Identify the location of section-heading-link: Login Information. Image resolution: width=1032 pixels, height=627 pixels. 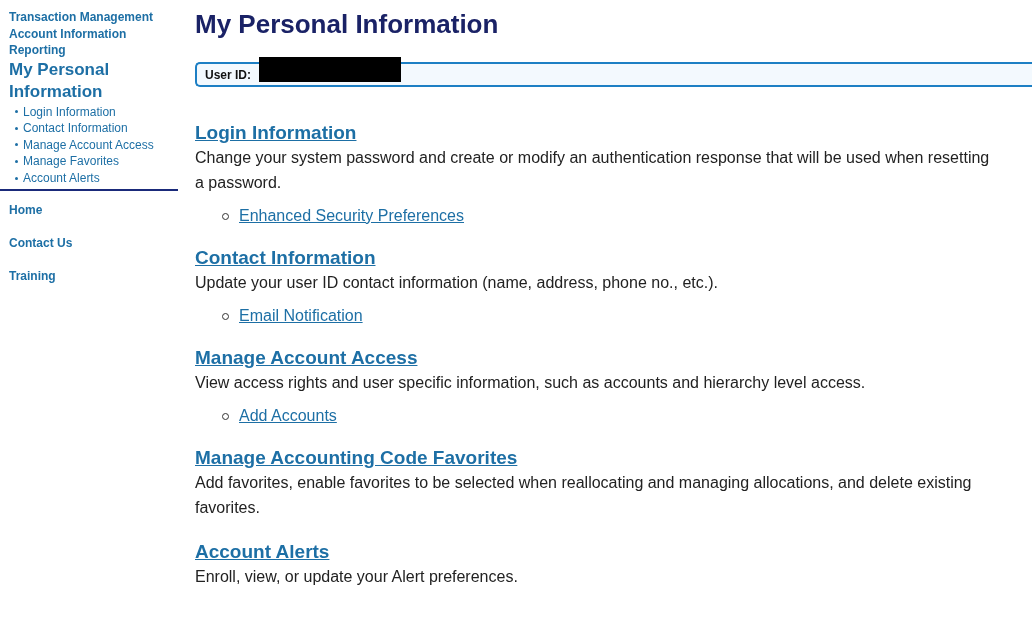
(276, 133).